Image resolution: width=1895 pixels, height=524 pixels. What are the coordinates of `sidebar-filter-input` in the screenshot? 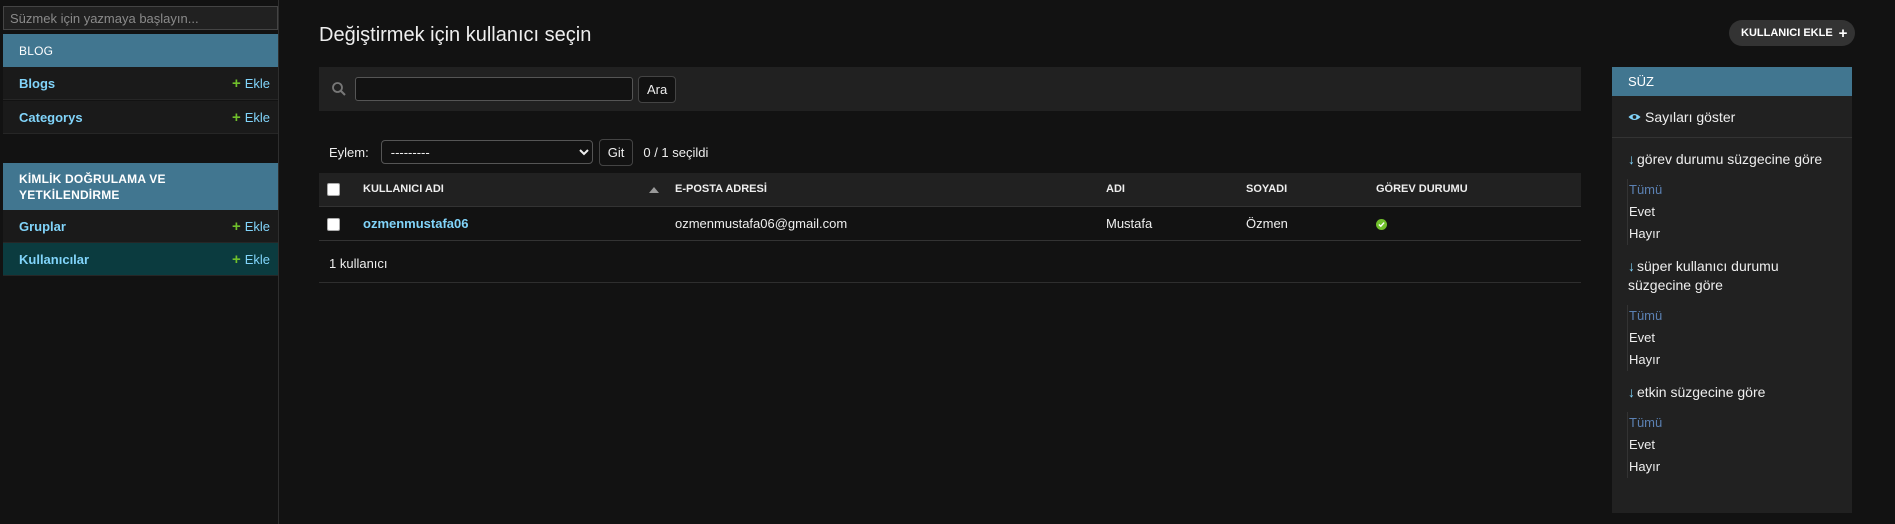 It's located at (140, 18).